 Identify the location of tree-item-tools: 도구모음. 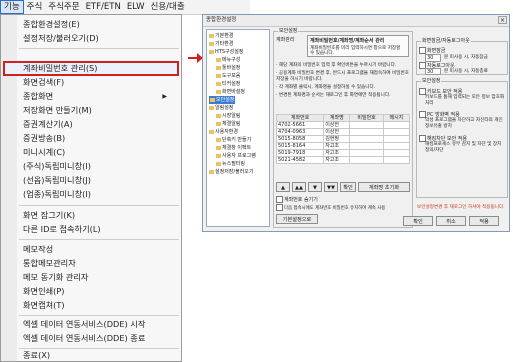
(228, 76).